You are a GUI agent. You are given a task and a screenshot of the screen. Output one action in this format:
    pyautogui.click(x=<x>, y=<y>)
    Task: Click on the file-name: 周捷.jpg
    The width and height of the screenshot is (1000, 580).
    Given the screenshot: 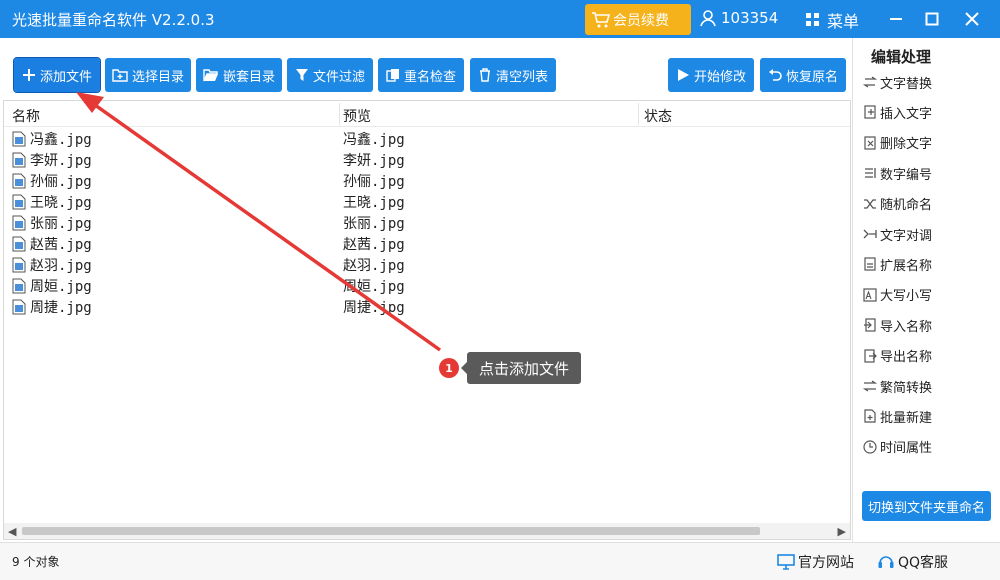 What is the action you would take?
    pyautogui.click(x=61, y=308)
    